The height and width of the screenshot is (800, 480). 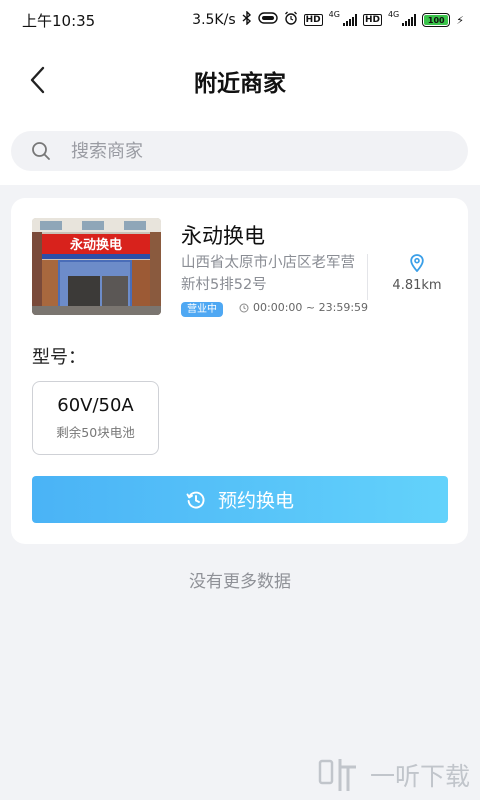 What do you see at coordinates (255, 501) in the screenshot?
I see `book-swap-label: 预约换电` at bounding box center [255, 501].